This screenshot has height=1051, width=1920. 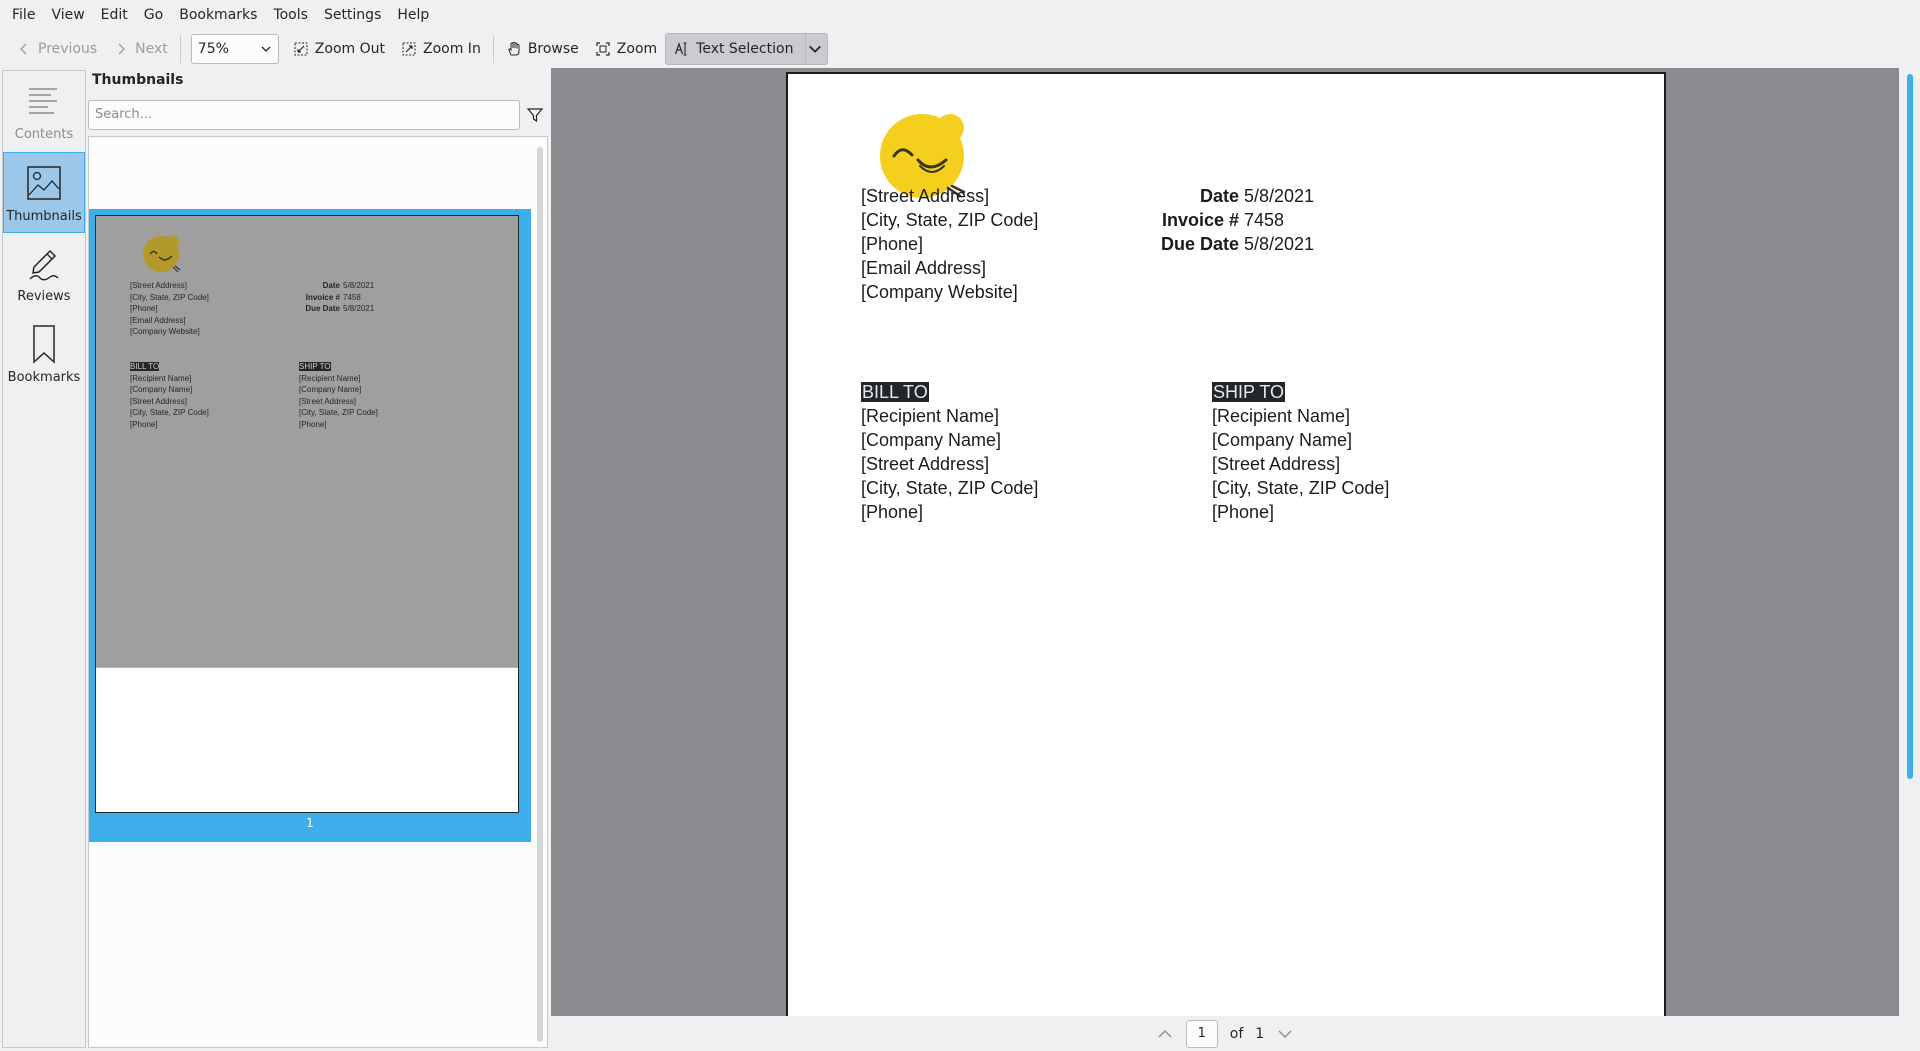 I want to click on menu-file: File, so click(x=23, y=15).